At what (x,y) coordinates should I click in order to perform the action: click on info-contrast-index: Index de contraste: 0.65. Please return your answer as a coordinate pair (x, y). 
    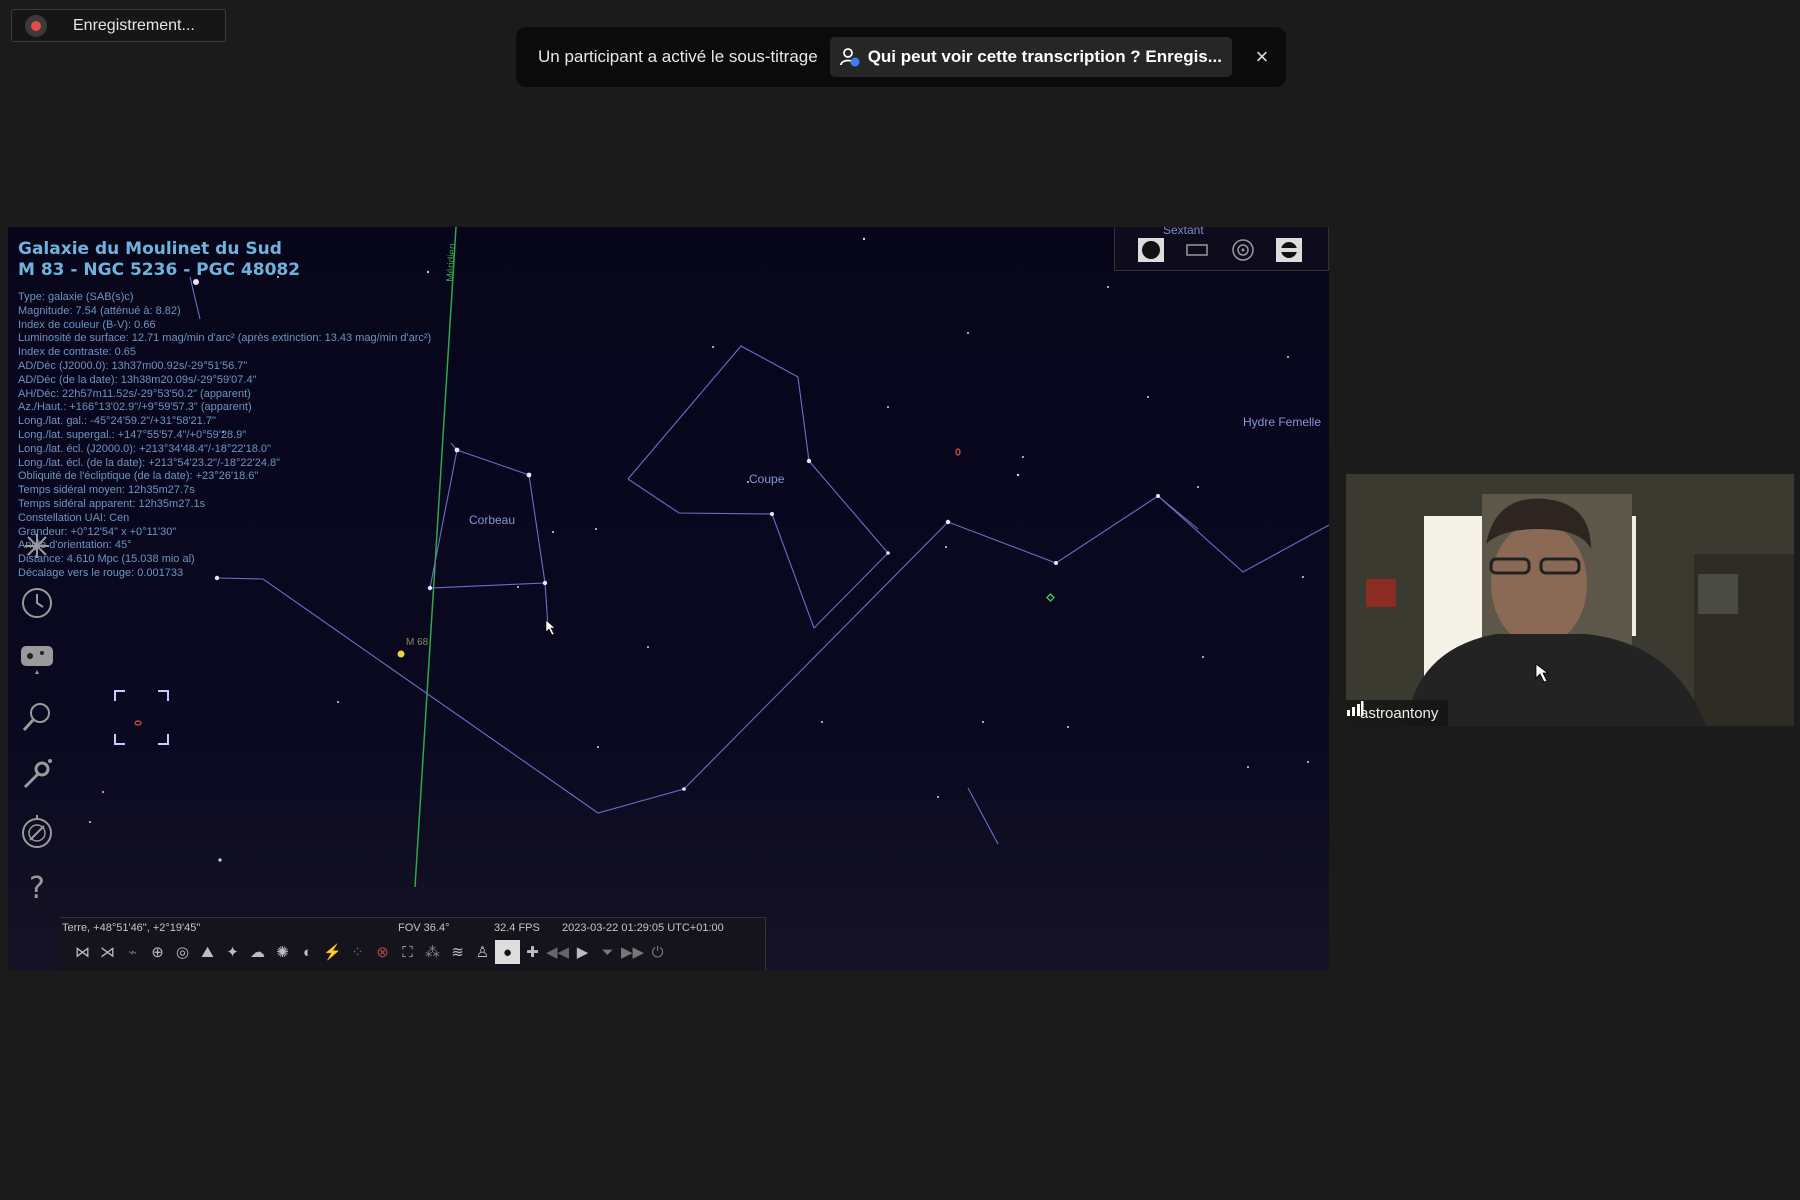
    Looking at the image, I should click on (77, 352).